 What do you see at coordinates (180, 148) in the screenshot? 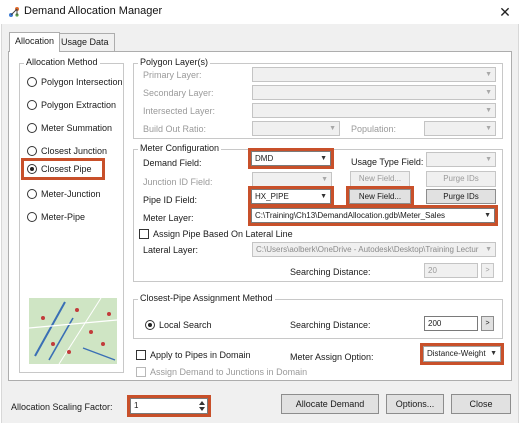
I see `meter-configuration-title: Meter Configuration` at bounding box center [180, 148].